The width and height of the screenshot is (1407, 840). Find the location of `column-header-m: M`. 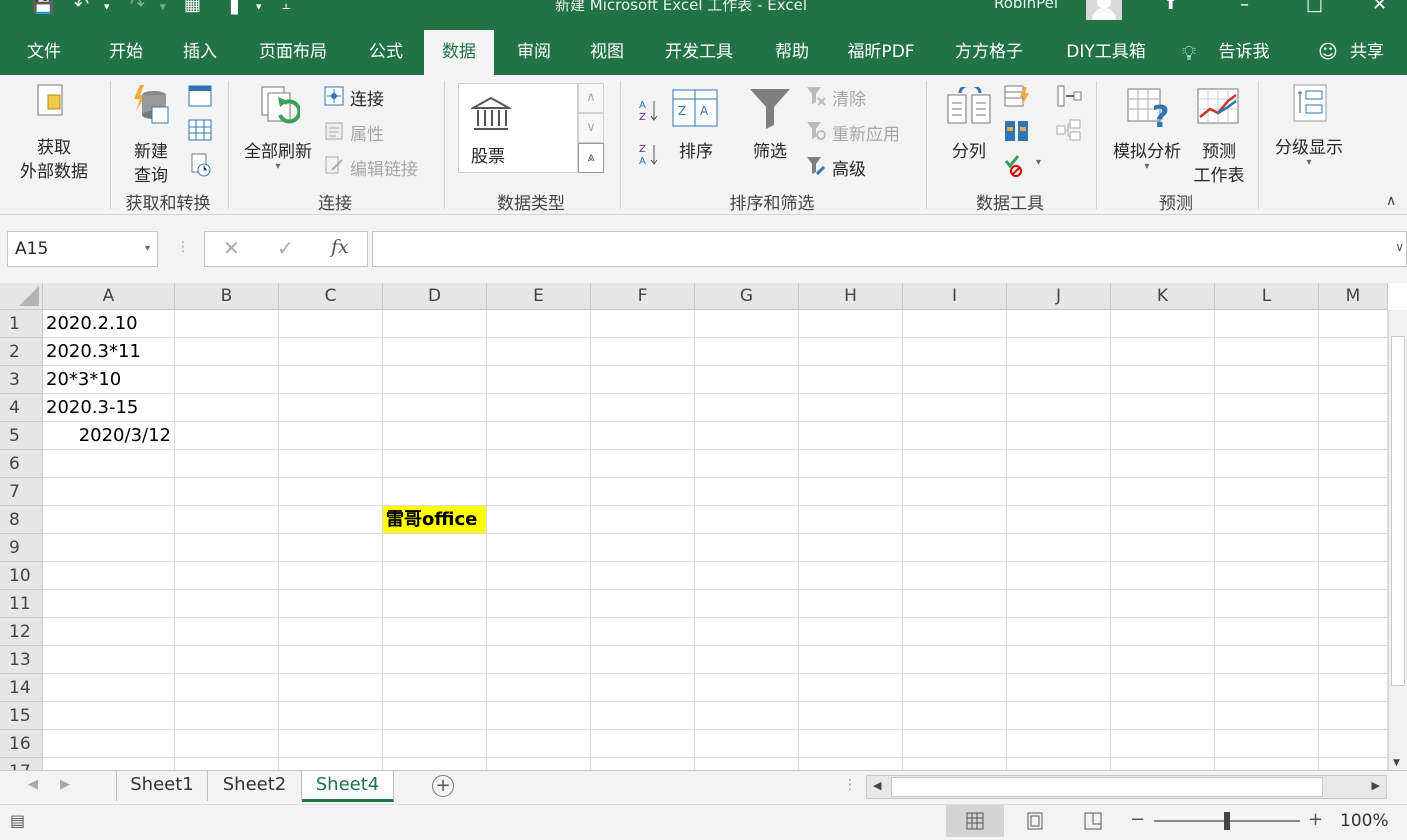

column-header-m: M is located at coordinates (1353, 296).